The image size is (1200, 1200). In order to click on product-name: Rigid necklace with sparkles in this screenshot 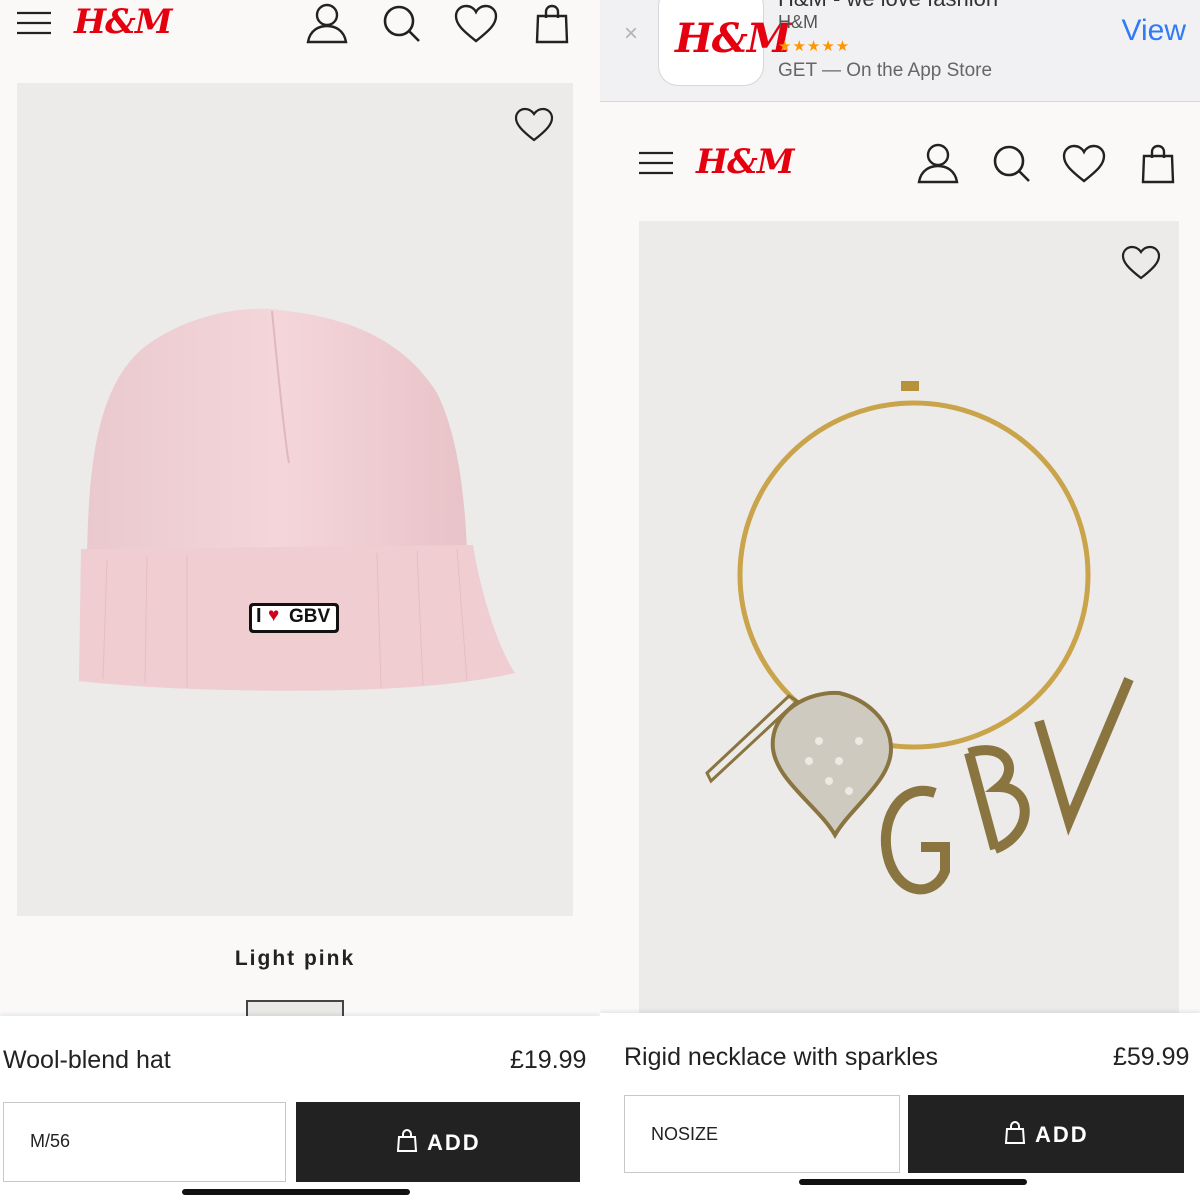, I will do `click(781, 1057)`.